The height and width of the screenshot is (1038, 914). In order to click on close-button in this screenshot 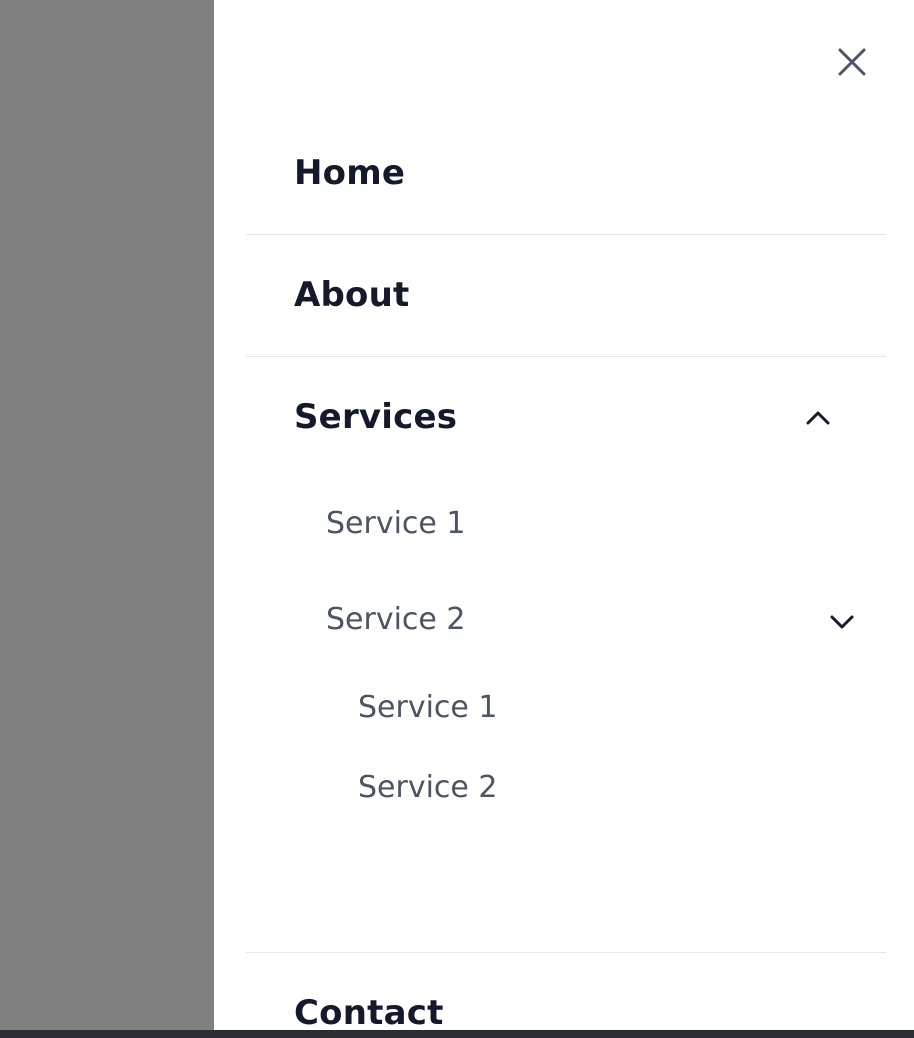, I will do `click(852, 62)`.